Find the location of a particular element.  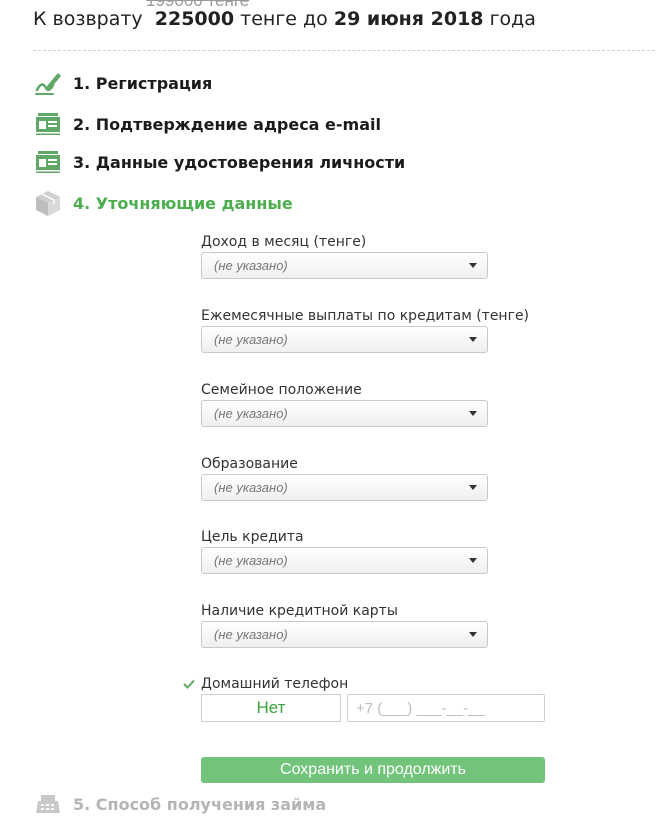

credit-payments-select: (не указано) is located at coordinates (344, 339).